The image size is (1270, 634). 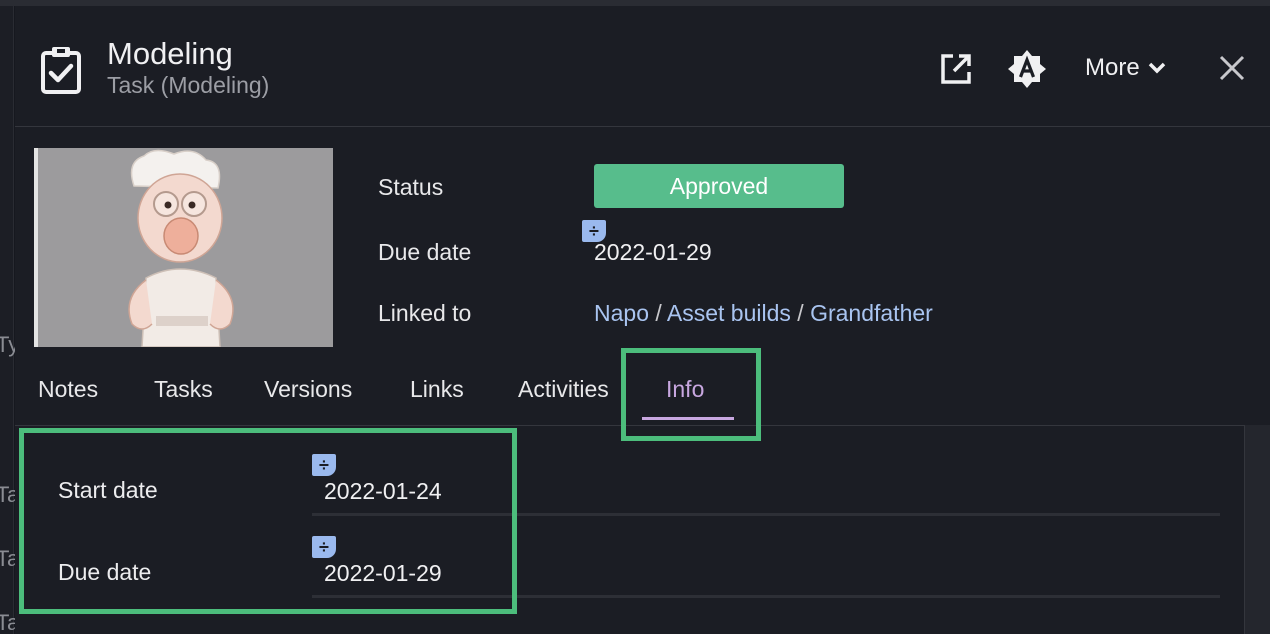 What do you see at coordinates (425, 313) in the screenshot?
I see `linked-to-label: Linked to` at bounding box center [425, 313].